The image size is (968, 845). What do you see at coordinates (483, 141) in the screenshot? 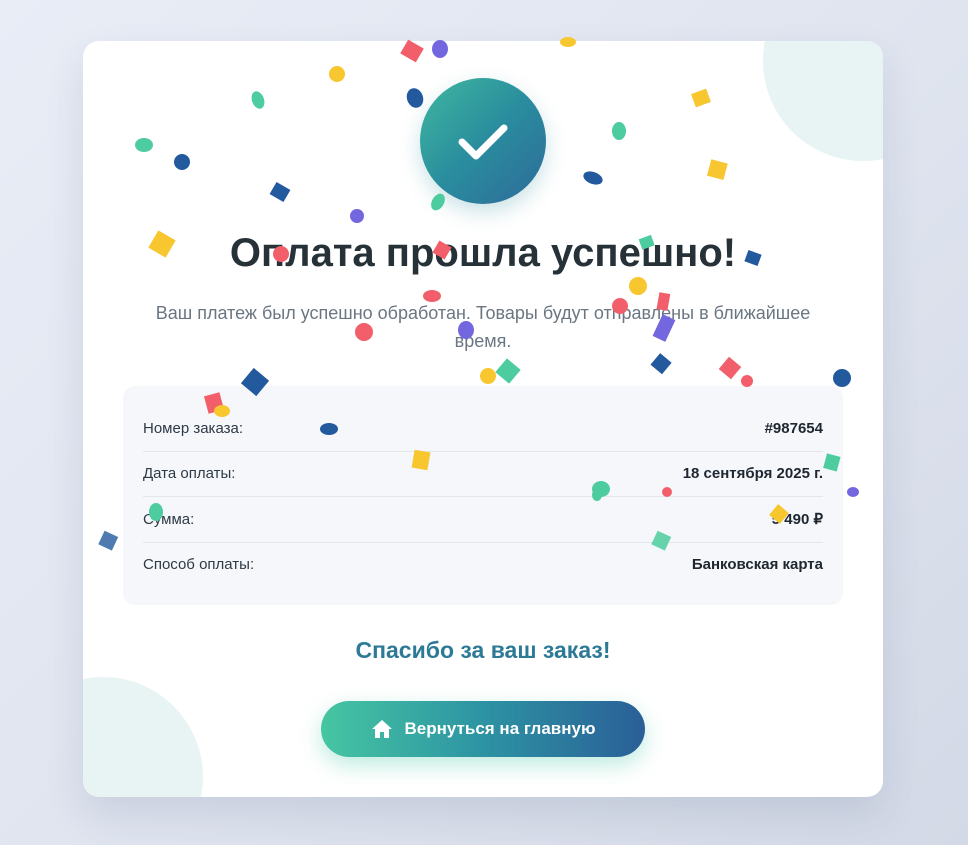
I see `checkmark-icon` at bounding box center [483, 141].